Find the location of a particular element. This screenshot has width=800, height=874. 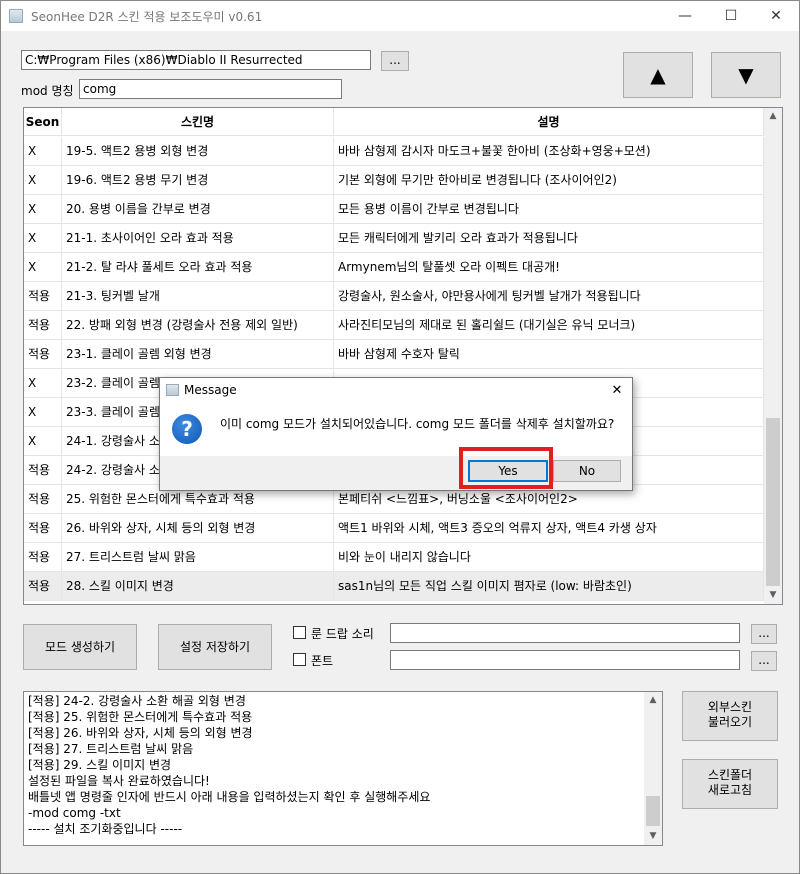

scroll-up-arrow-icon: ▲ is located at coordinates (773, 116).